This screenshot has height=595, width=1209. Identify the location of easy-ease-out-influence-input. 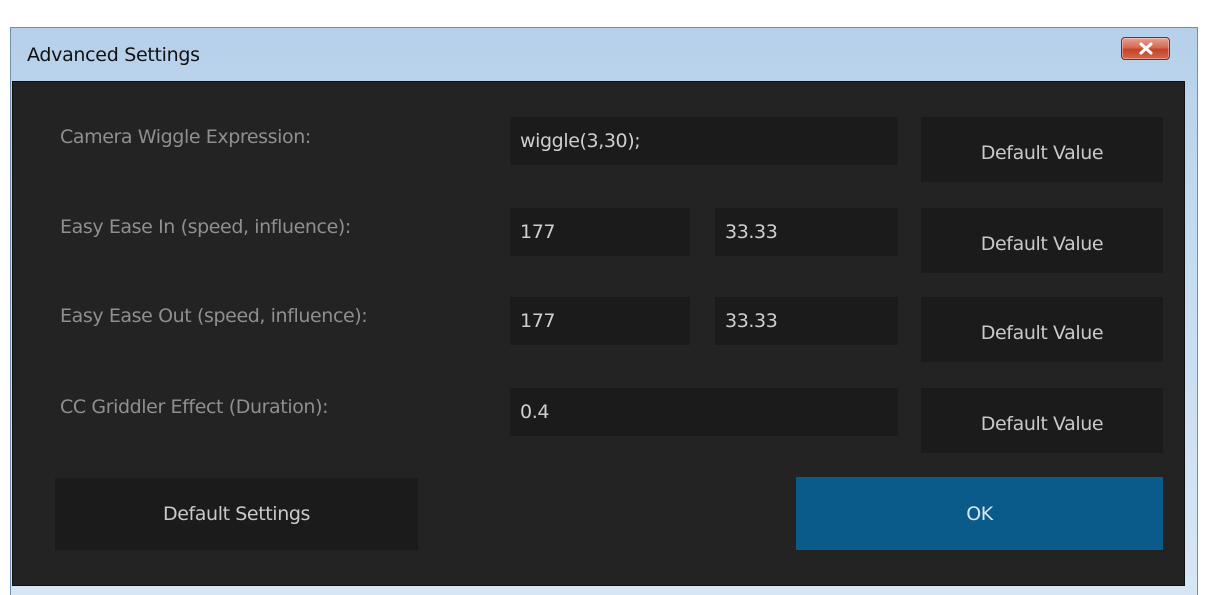
(806, 321).